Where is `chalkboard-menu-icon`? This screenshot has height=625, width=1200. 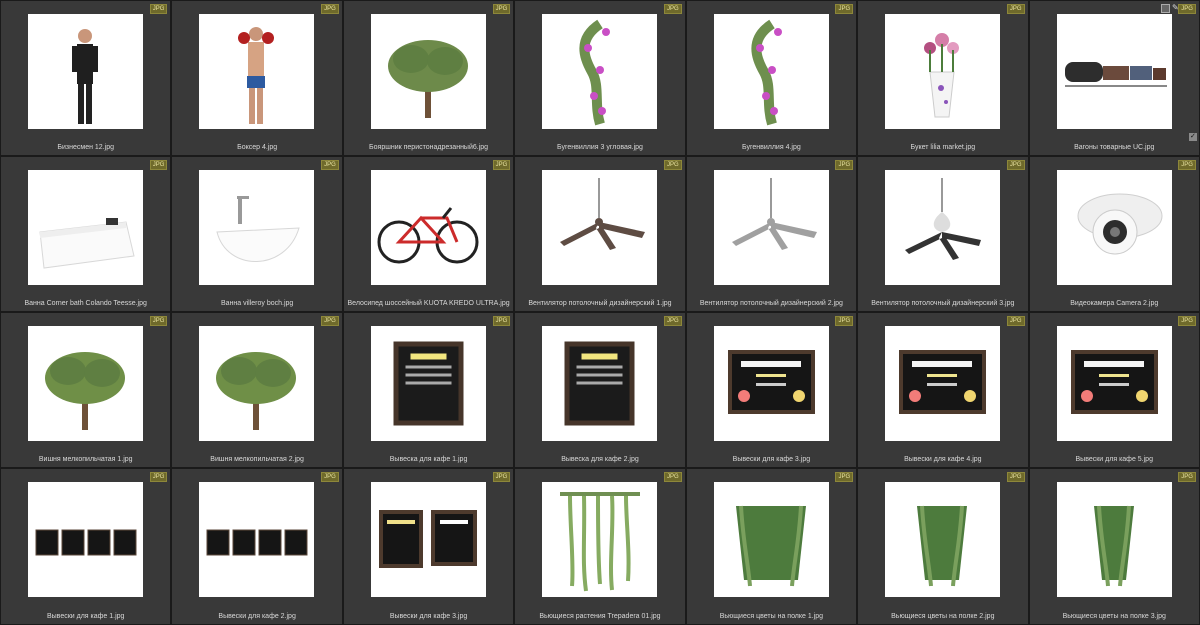
chalkboard-menu-icon is located at coordinates (599, 383).